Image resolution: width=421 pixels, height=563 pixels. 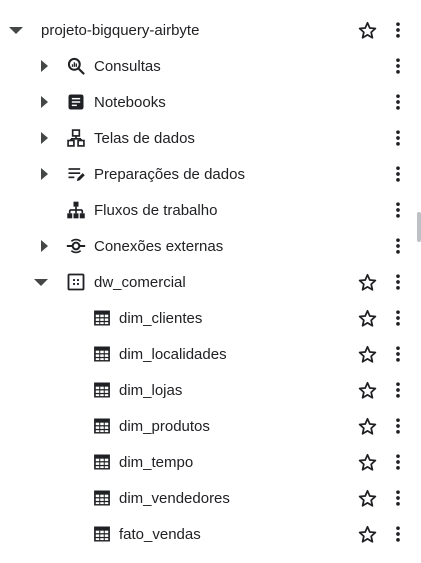 I want to click on section-label: Conexões externas, so click(x=158, y=246).